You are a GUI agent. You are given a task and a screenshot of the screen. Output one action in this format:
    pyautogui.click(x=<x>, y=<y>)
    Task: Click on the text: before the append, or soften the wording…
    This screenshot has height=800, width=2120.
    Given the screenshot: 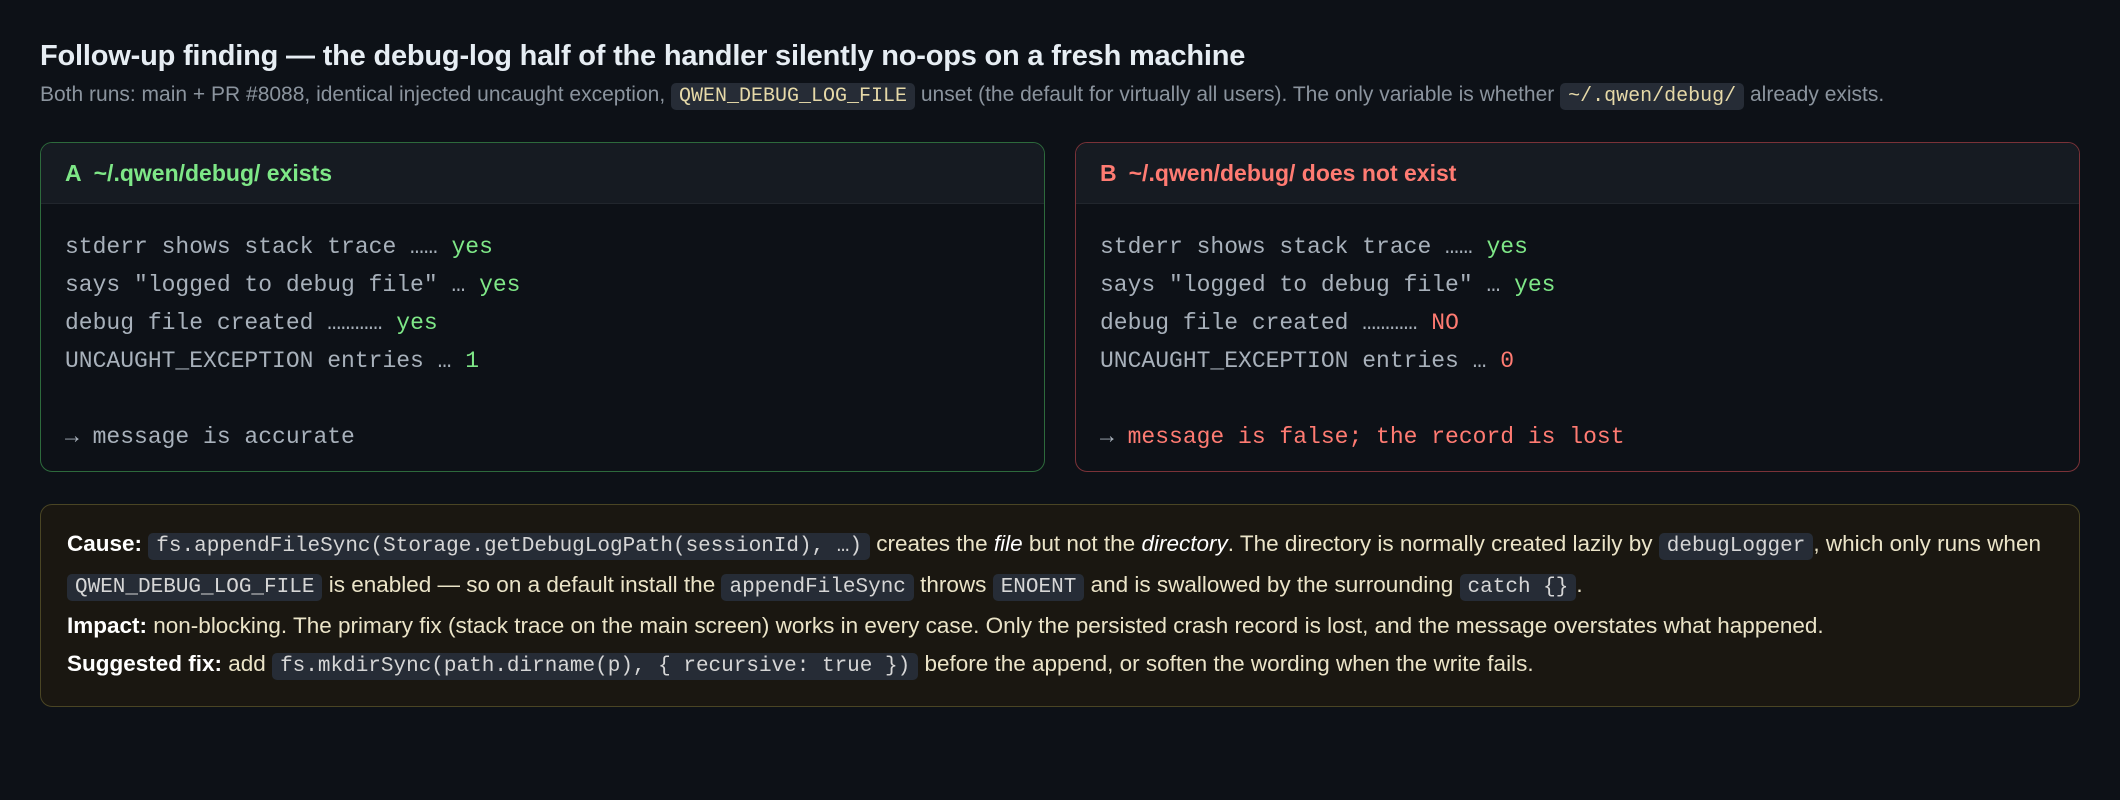 What is the action you would take?
    pyautogui.click(x=1226, y=663)
    